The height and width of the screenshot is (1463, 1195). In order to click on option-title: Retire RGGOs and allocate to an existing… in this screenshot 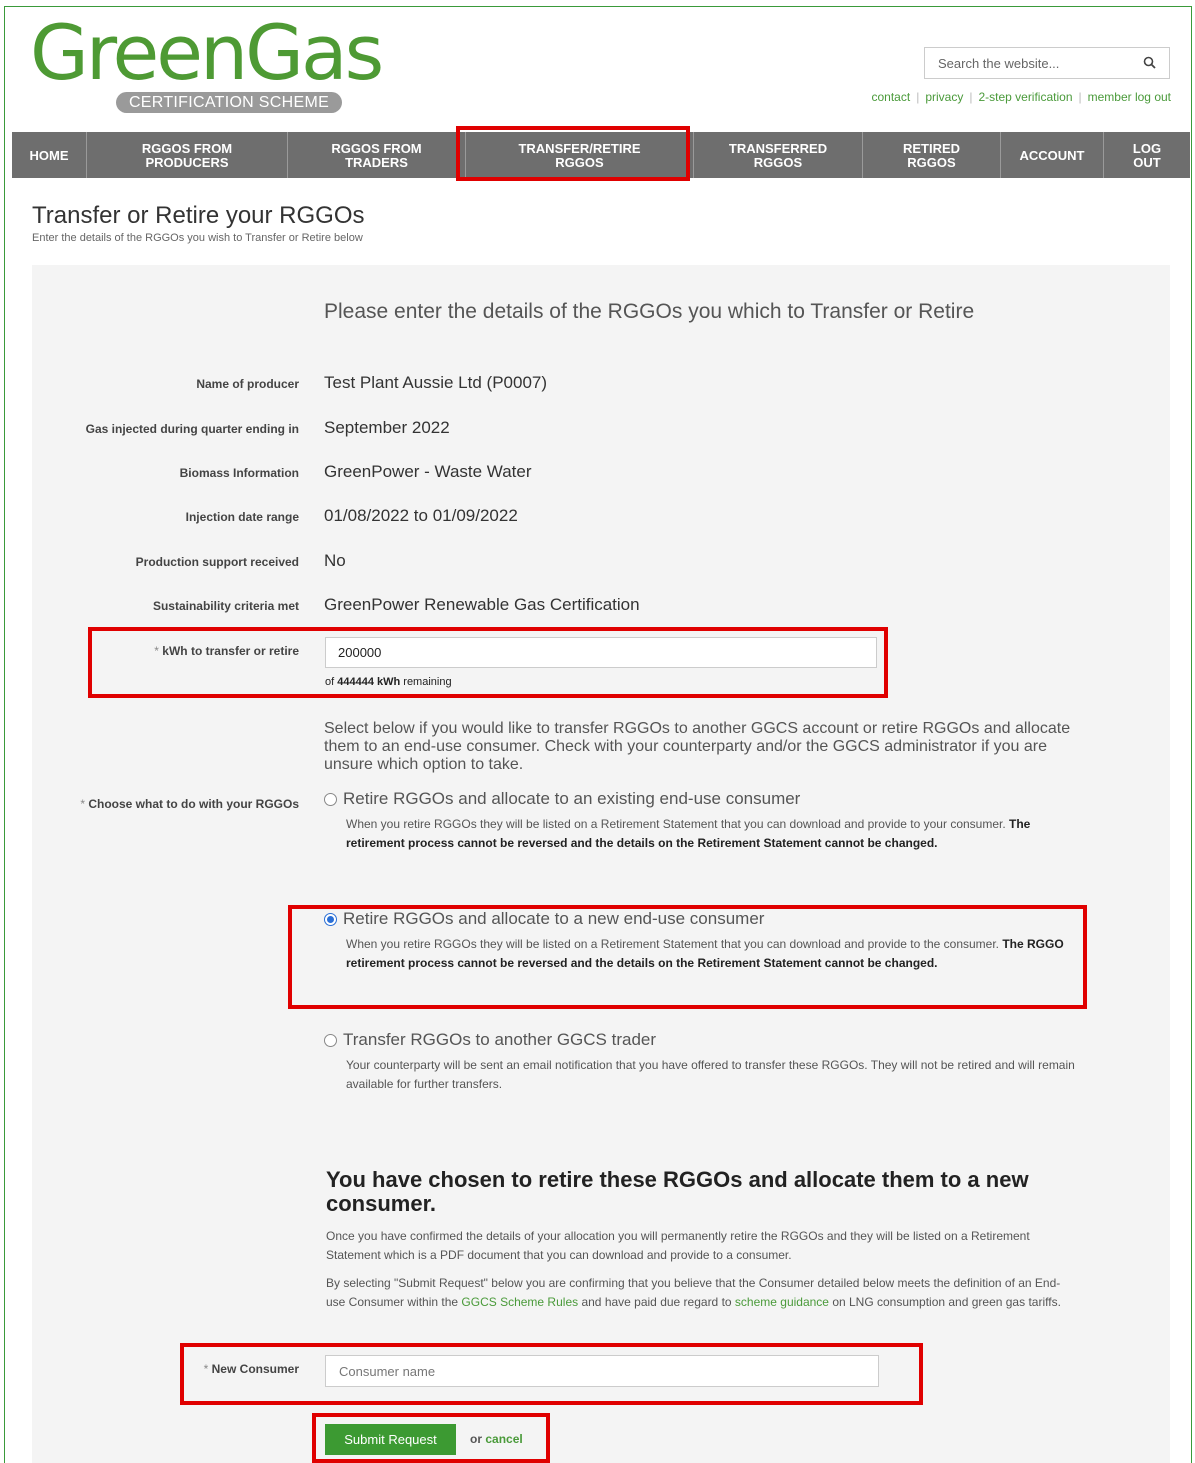, I will do `click(572, 798)`.